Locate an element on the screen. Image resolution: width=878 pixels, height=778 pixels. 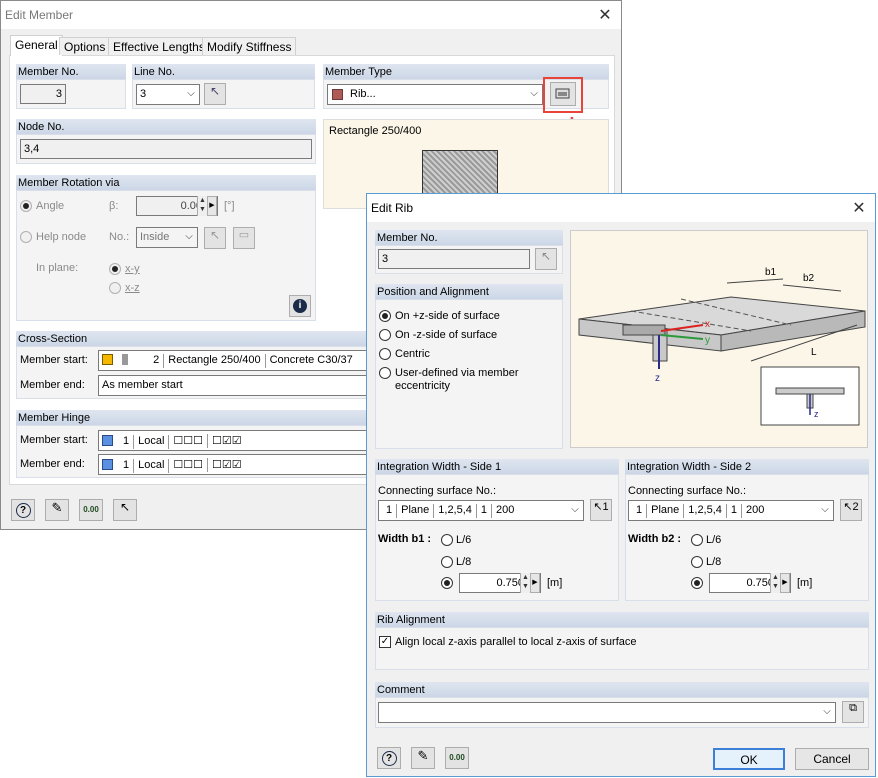
b2-custom-radio is located at coordinates (697, 583).